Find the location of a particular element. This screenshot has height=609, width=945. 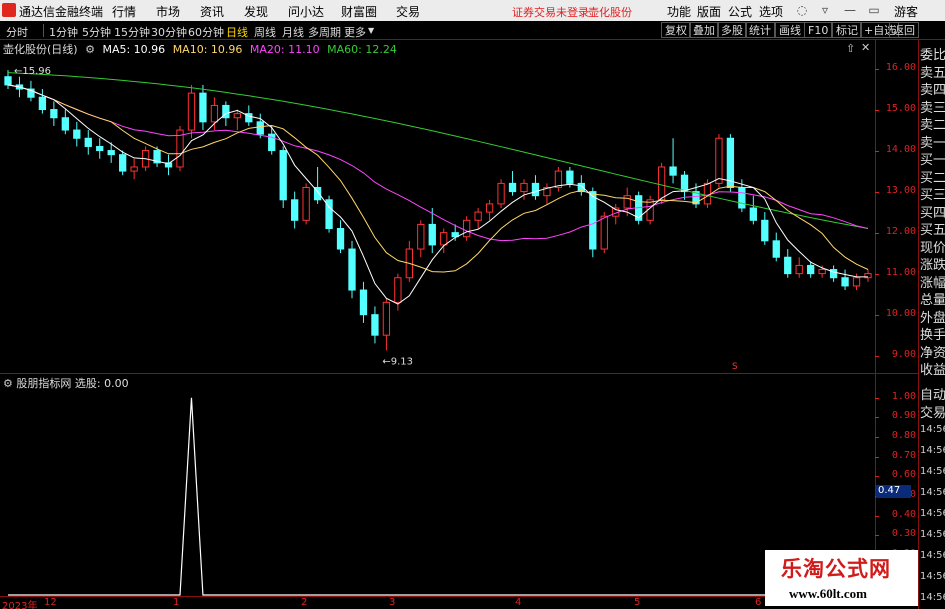

quote-field-label: 卖二 is located at coordinates (932, 125).